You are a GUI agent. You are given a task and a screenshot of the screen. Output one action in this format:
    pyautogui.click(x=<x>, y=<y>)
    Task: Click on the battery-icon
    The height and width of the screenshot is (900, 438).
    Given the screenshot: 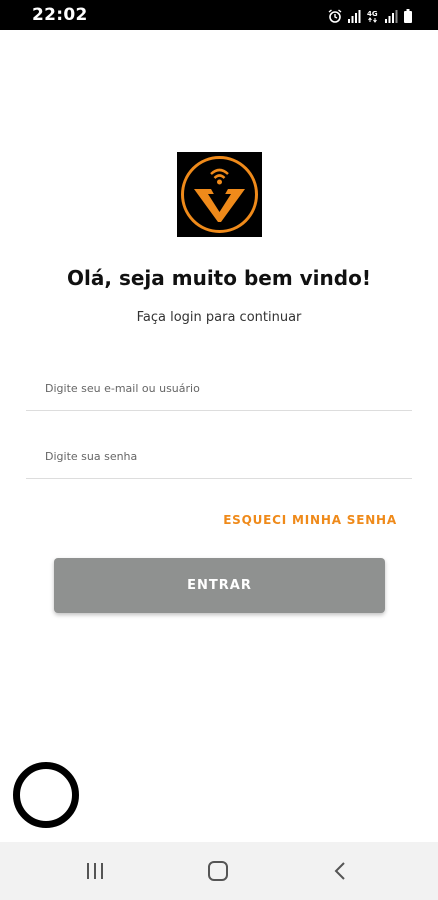 What is the action you would take?
    pyautogui.click(x=408, y=16)
    